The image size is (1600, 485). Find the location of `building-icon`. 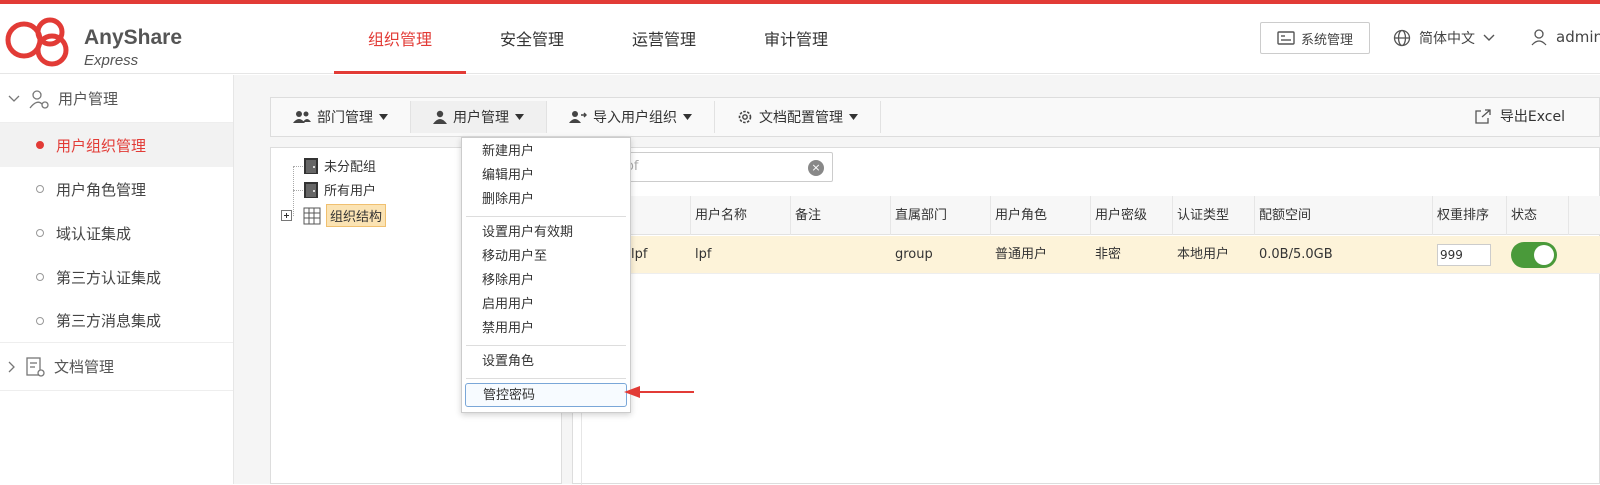

building-icon is located at coordinates (312, 215).